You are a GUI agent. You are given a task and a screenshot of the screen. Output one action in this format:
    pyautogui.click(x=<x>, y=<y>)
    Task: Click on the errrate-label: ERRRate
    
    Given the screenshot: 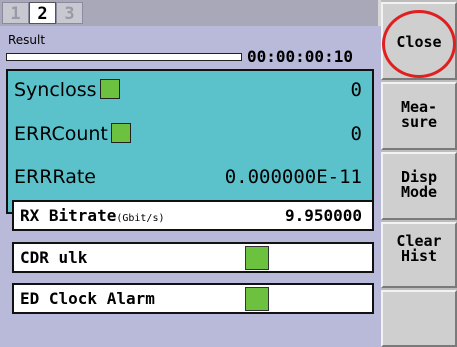 What is the action you would take?
    pyautogui.click(x=55, y=177)
    